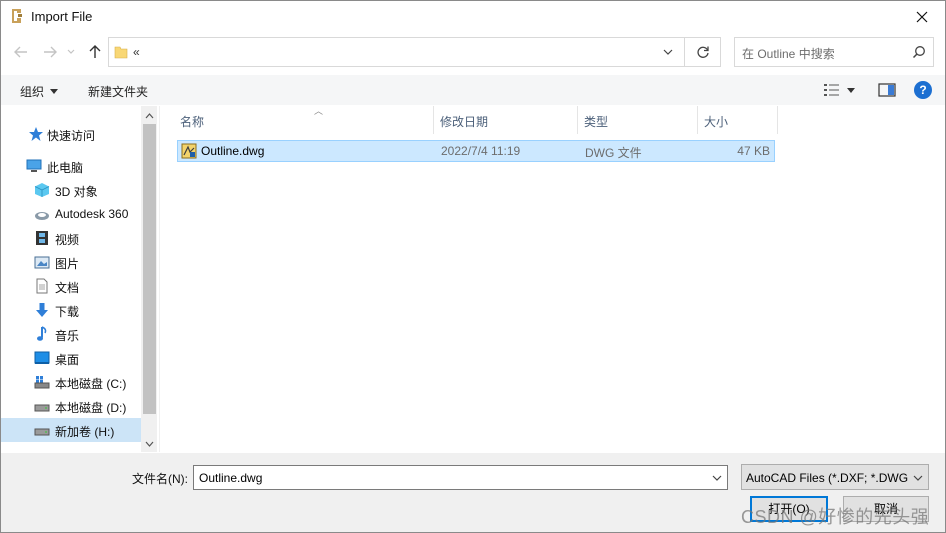 The height and width of the screenshot is (533, 946). What do you see at coordinates (460, 477) in the screenshot?
I see `filename-field: Outline.dwg` at bounding box center [460, 477].